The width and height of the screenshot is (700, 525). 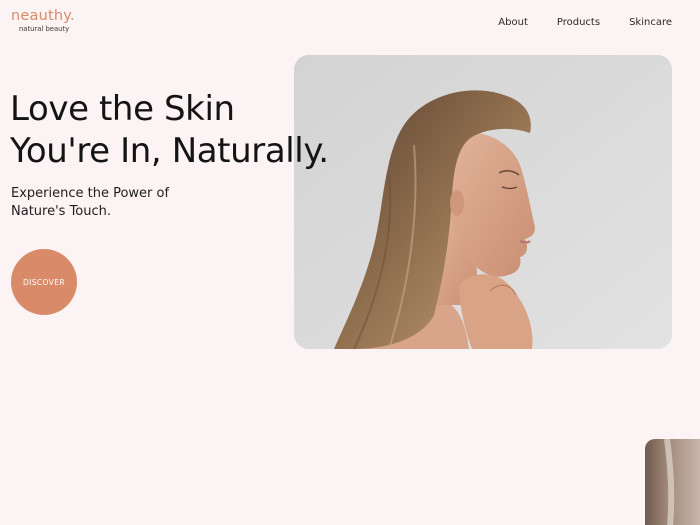 What do you see at coordinates (169, 151) in the screenshot?
I see `hero-headline-line-2: You're In, Naturally.` at bounding box center [169, 151].